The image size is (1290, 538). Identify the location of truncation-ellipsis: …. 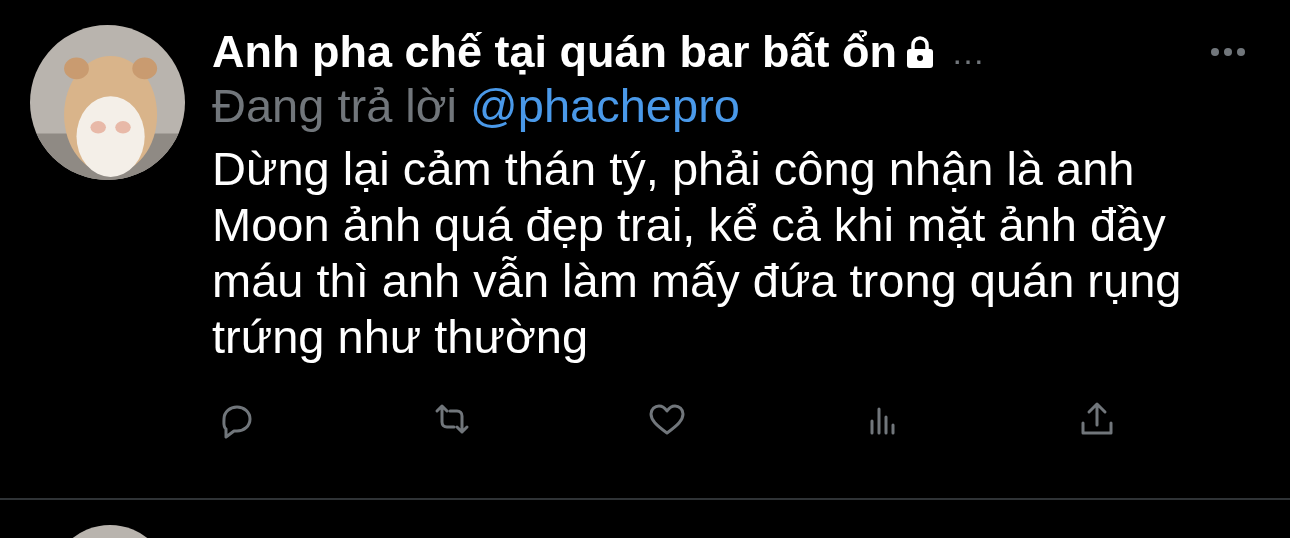
(968, 52).